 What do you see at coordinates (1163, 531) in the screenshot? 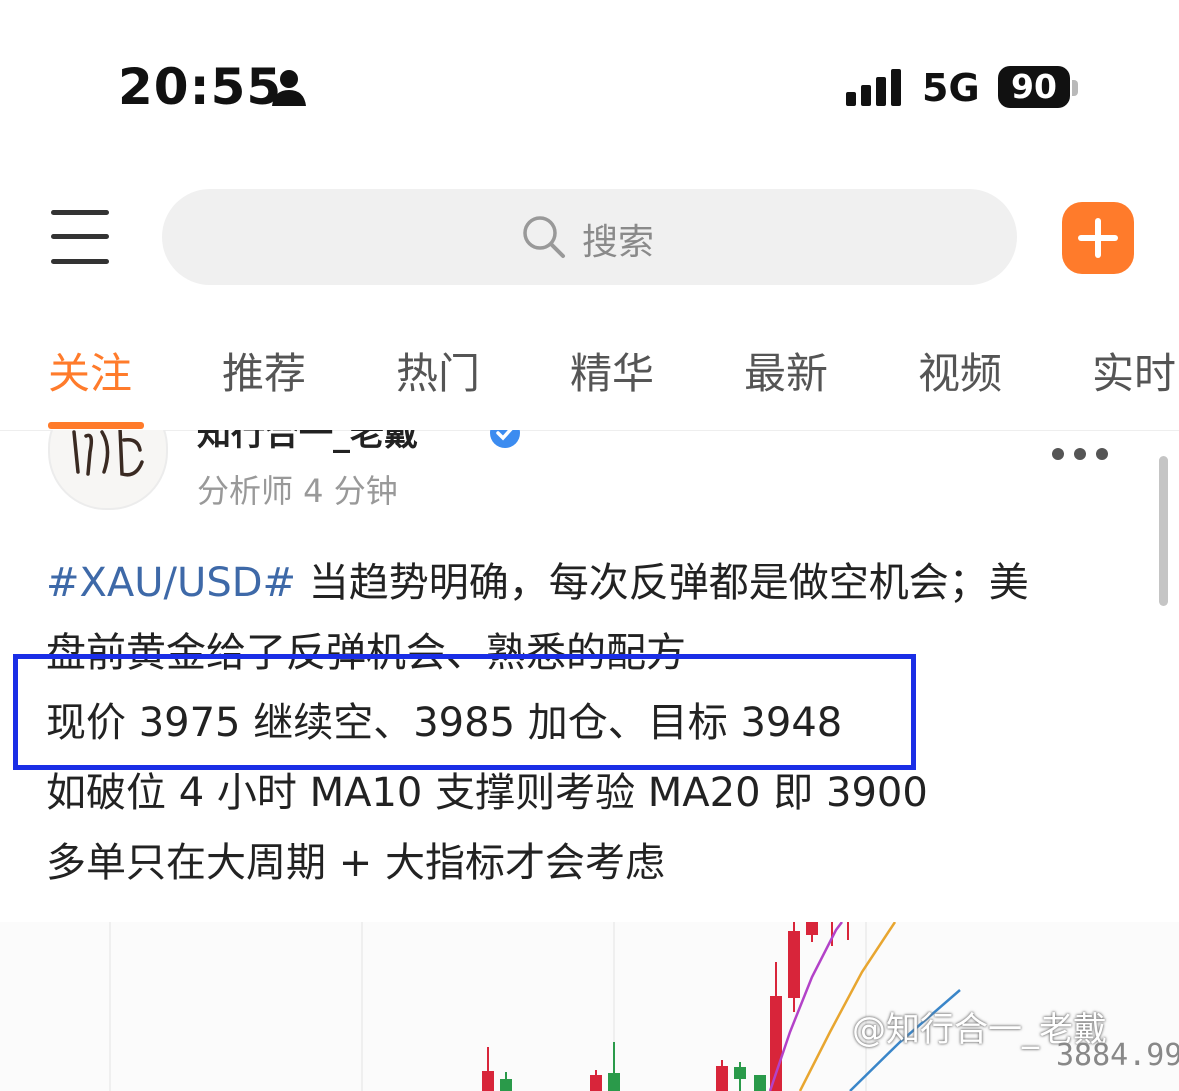
I see `scrollbar` at bounding box center [1163, 531].